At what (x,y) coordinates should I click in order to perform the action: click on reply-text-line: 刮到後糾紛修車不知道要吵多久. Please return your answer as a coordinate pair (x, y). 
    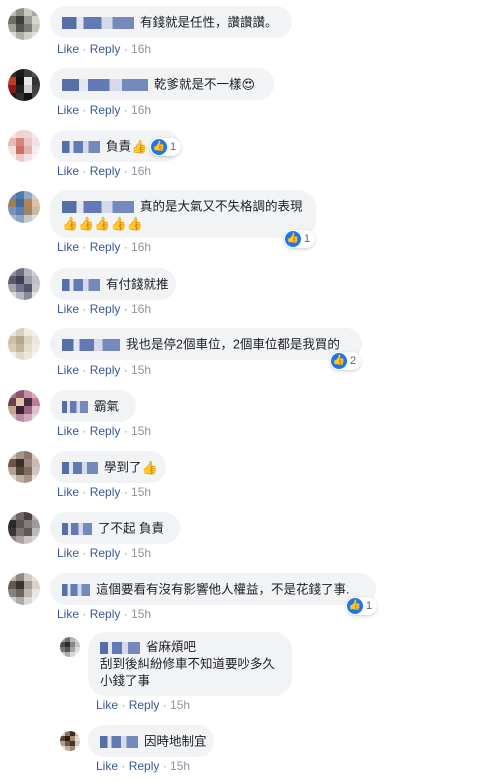
    Looking at the image, I should click on (188, 664).